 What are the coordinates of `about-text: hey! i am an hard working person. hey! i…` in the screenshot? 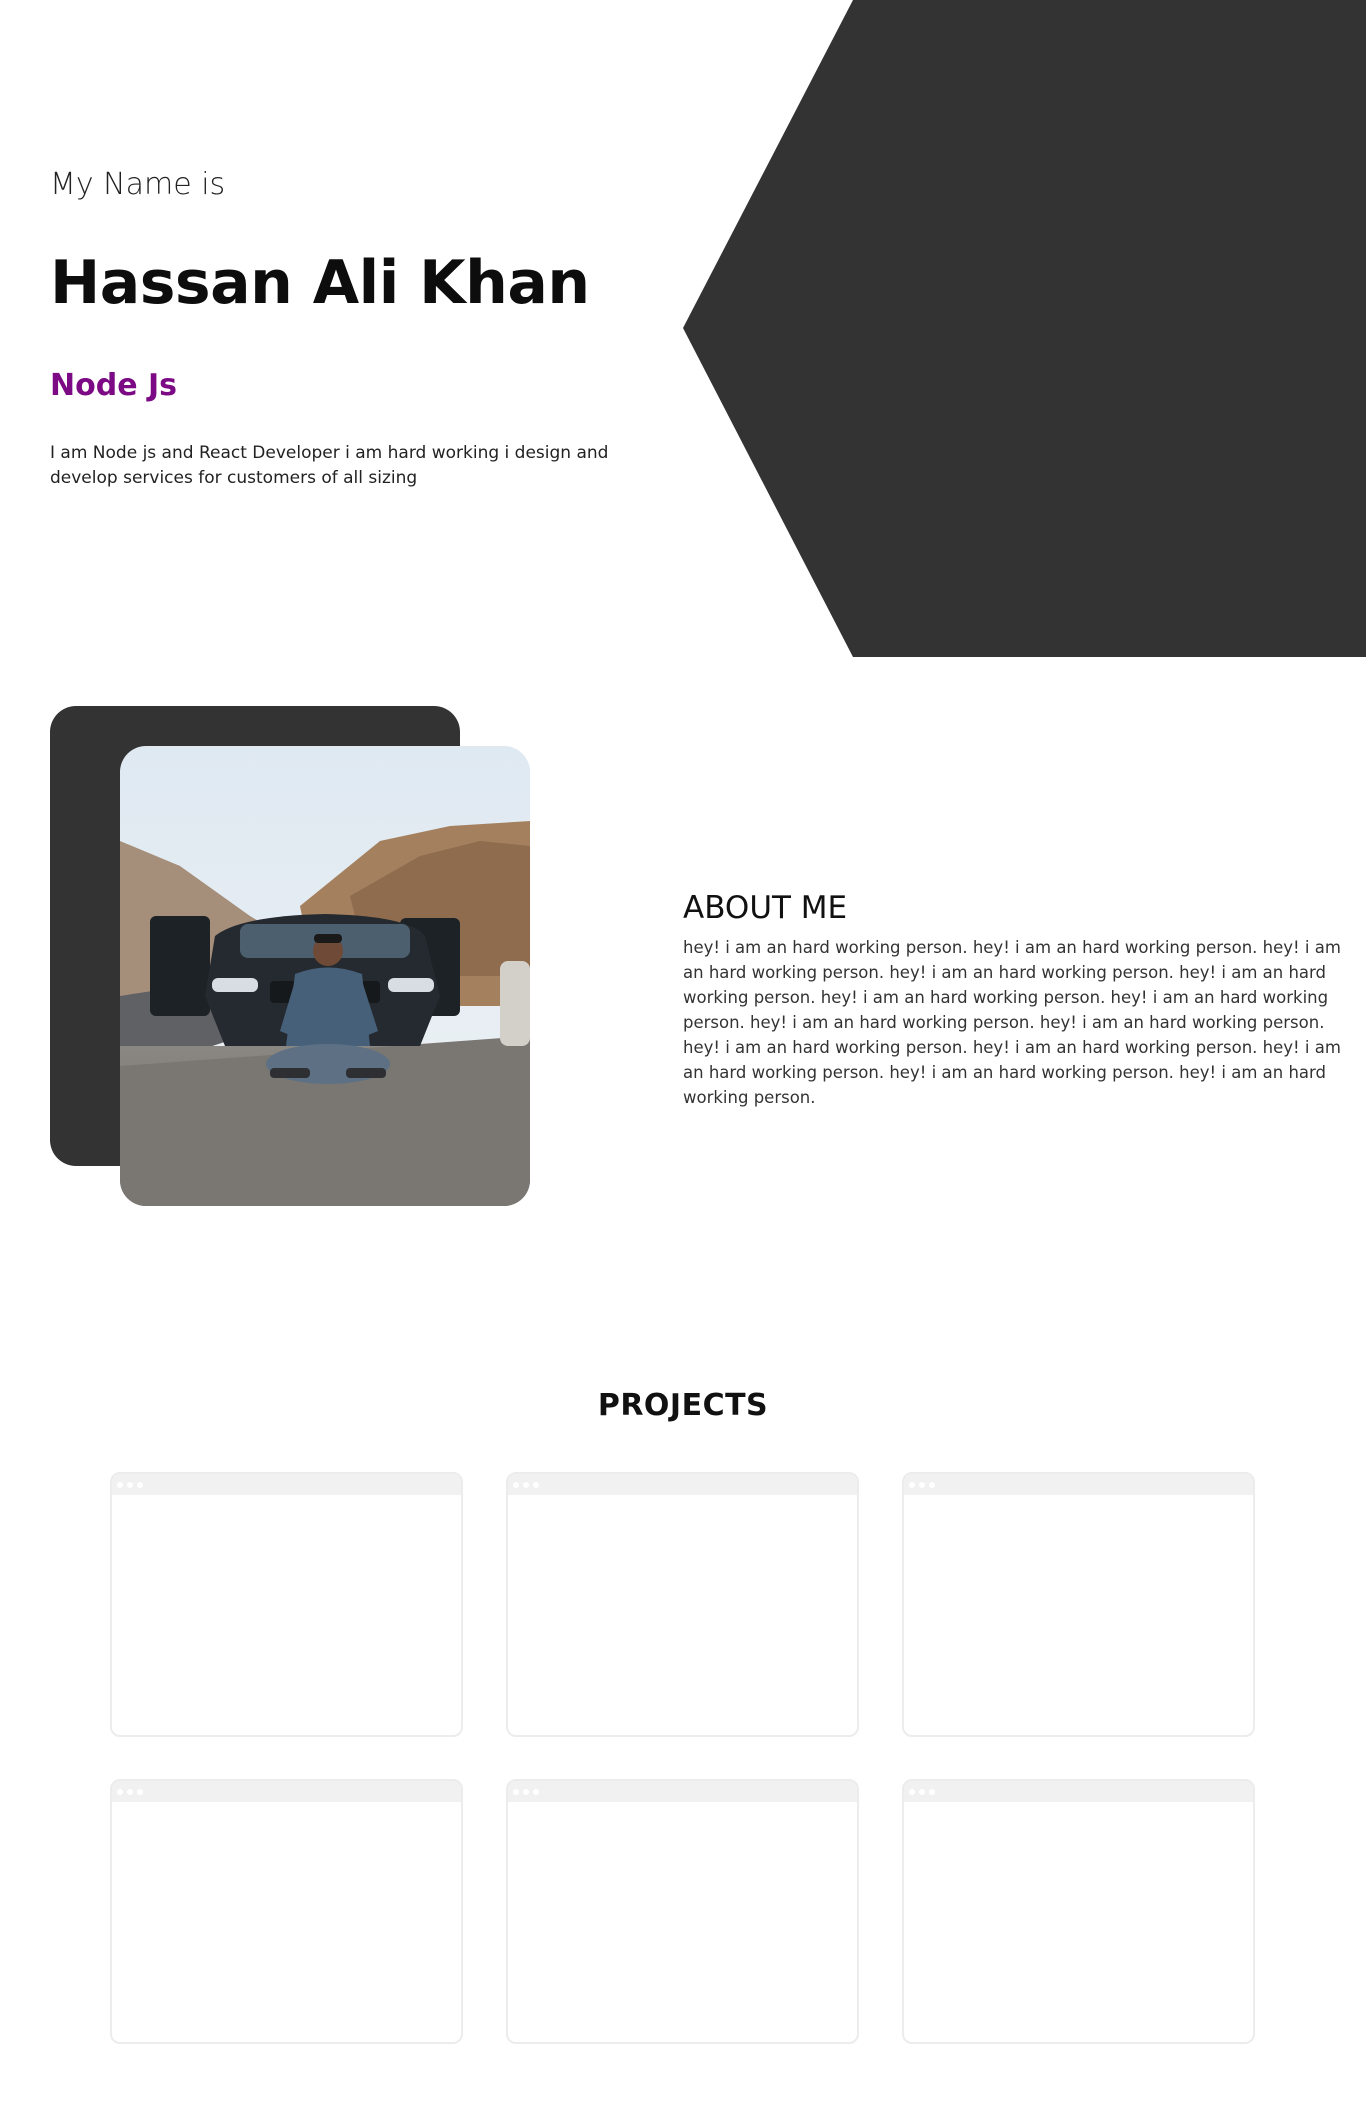 It's located at (1012, 1022).